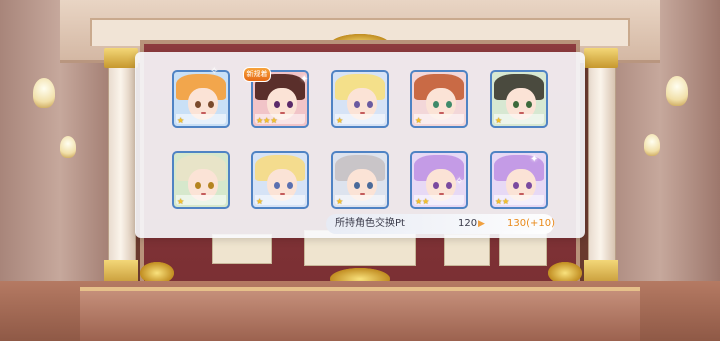 This screenshot has height=341, width=720. Describe the element at coordinates (267, 120) in the screenshot. I see `star-rating-icon: ★★★` at that location.